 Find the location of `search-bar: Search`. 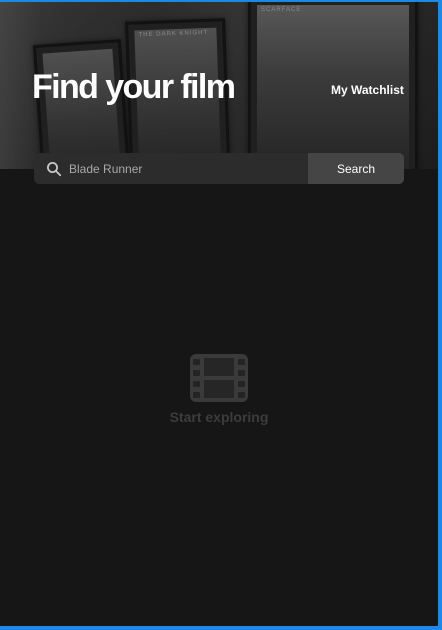

search-bar: Search is located at coordinates (219, 168).